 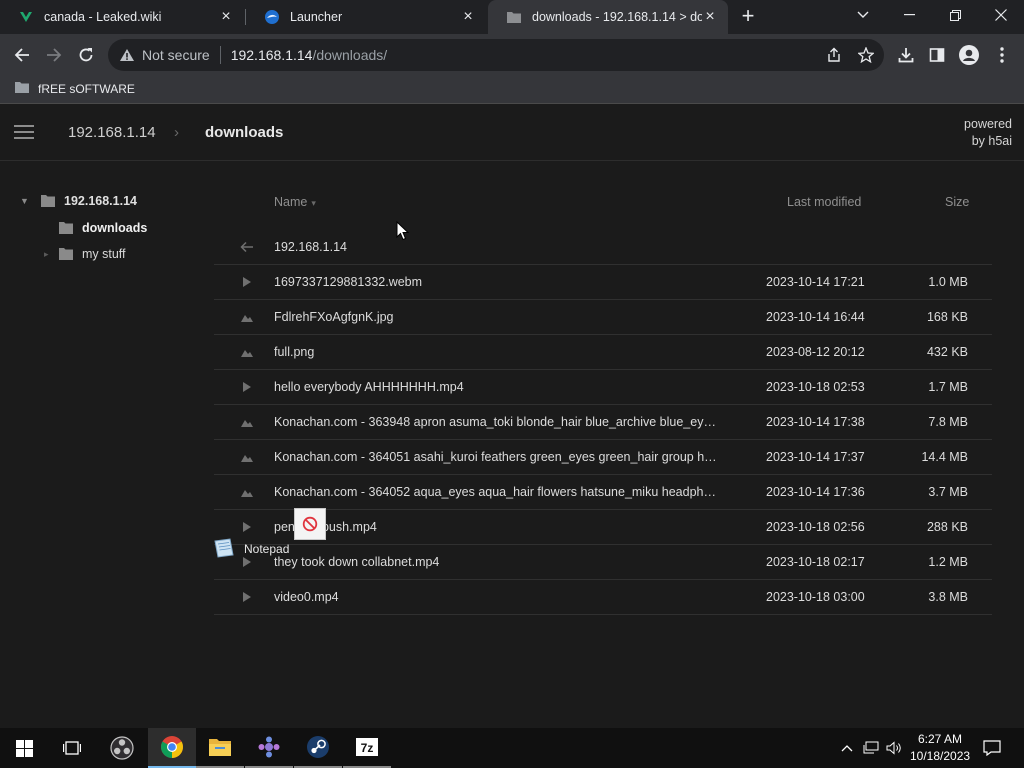 I want to click on 7zip-icon: 7z, so click(x=367, y=747).